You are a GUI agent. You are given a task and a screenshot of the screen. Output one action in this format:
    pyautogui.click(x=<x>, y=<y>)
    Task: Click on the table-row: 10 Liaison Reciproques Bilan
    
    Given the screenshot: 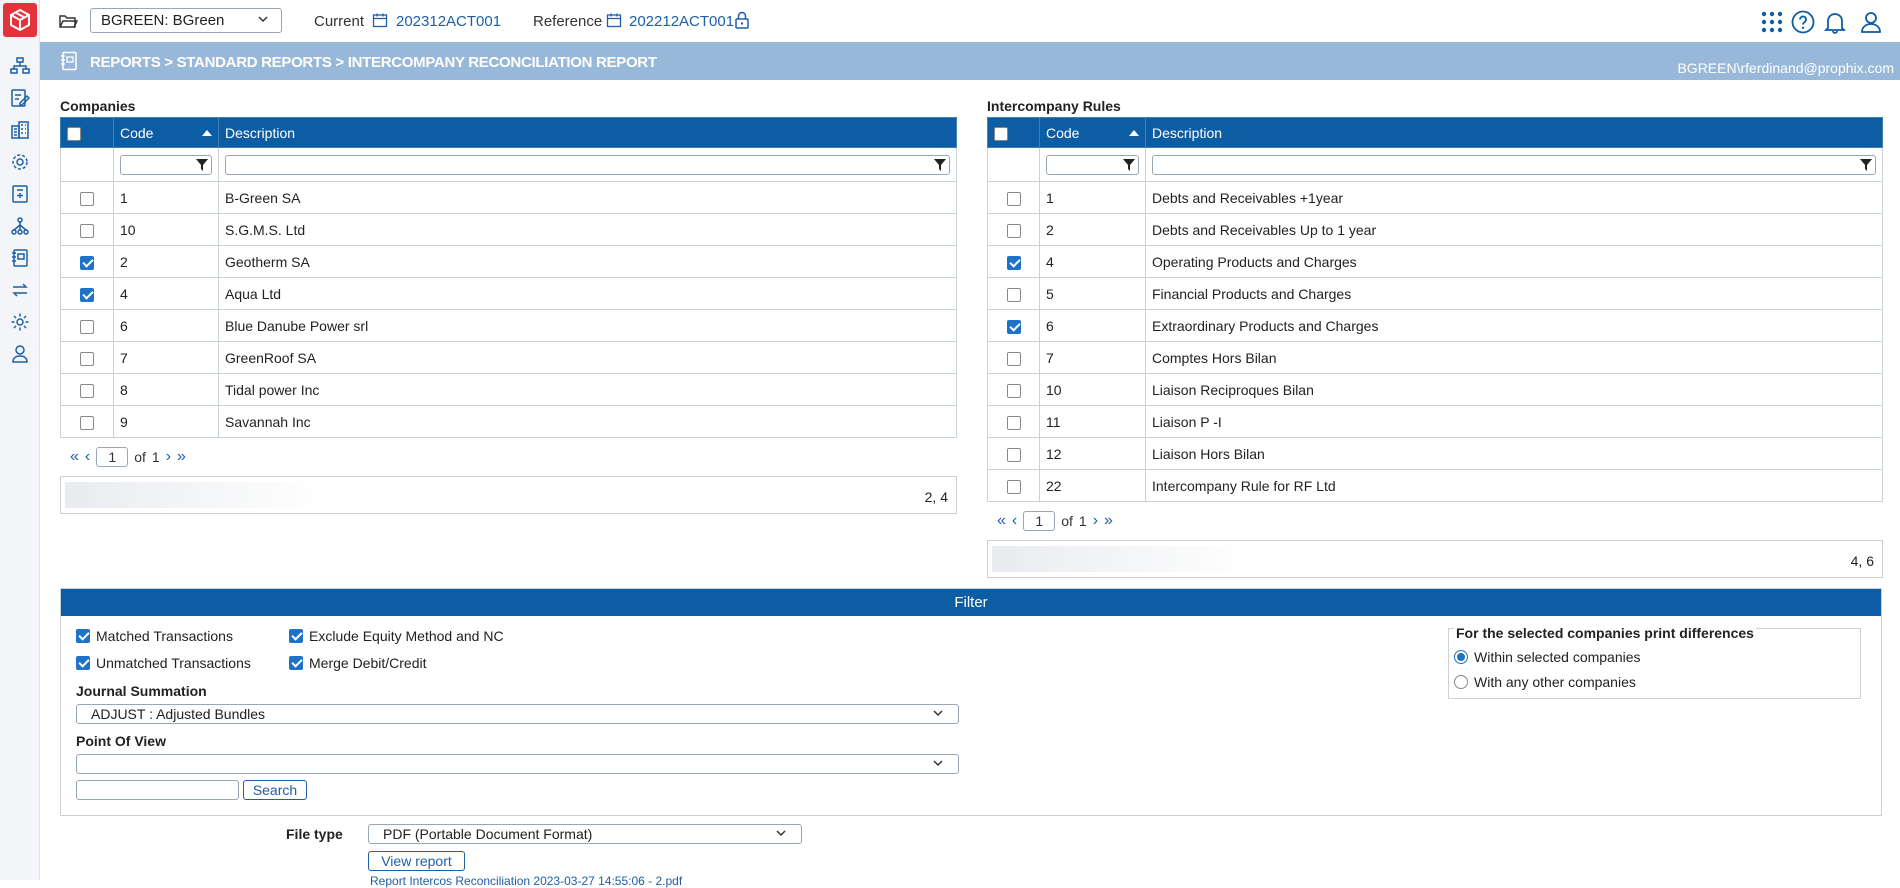 What is the action you would take?
    pyautogui.click(x=1435, y=389)
    